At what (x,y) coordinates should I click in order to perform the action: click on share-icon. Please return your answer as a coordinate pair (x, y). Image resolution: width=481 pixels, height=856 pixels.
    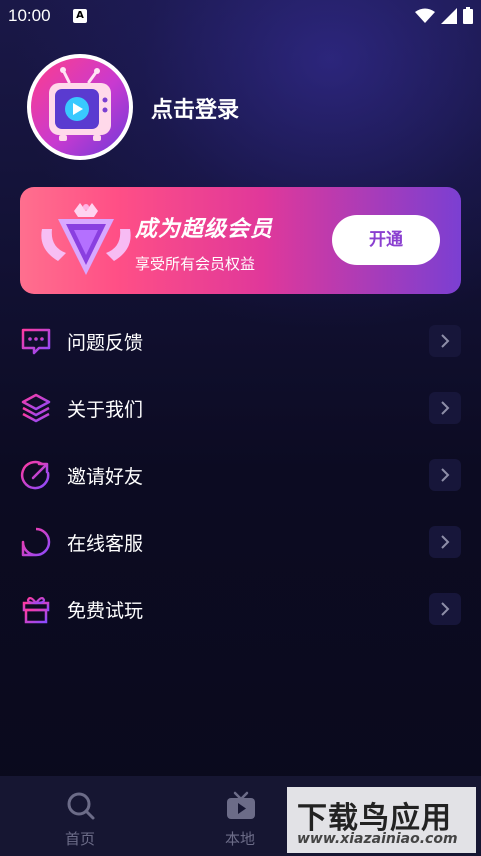
    Looking at the image, I should click on (35, 475).